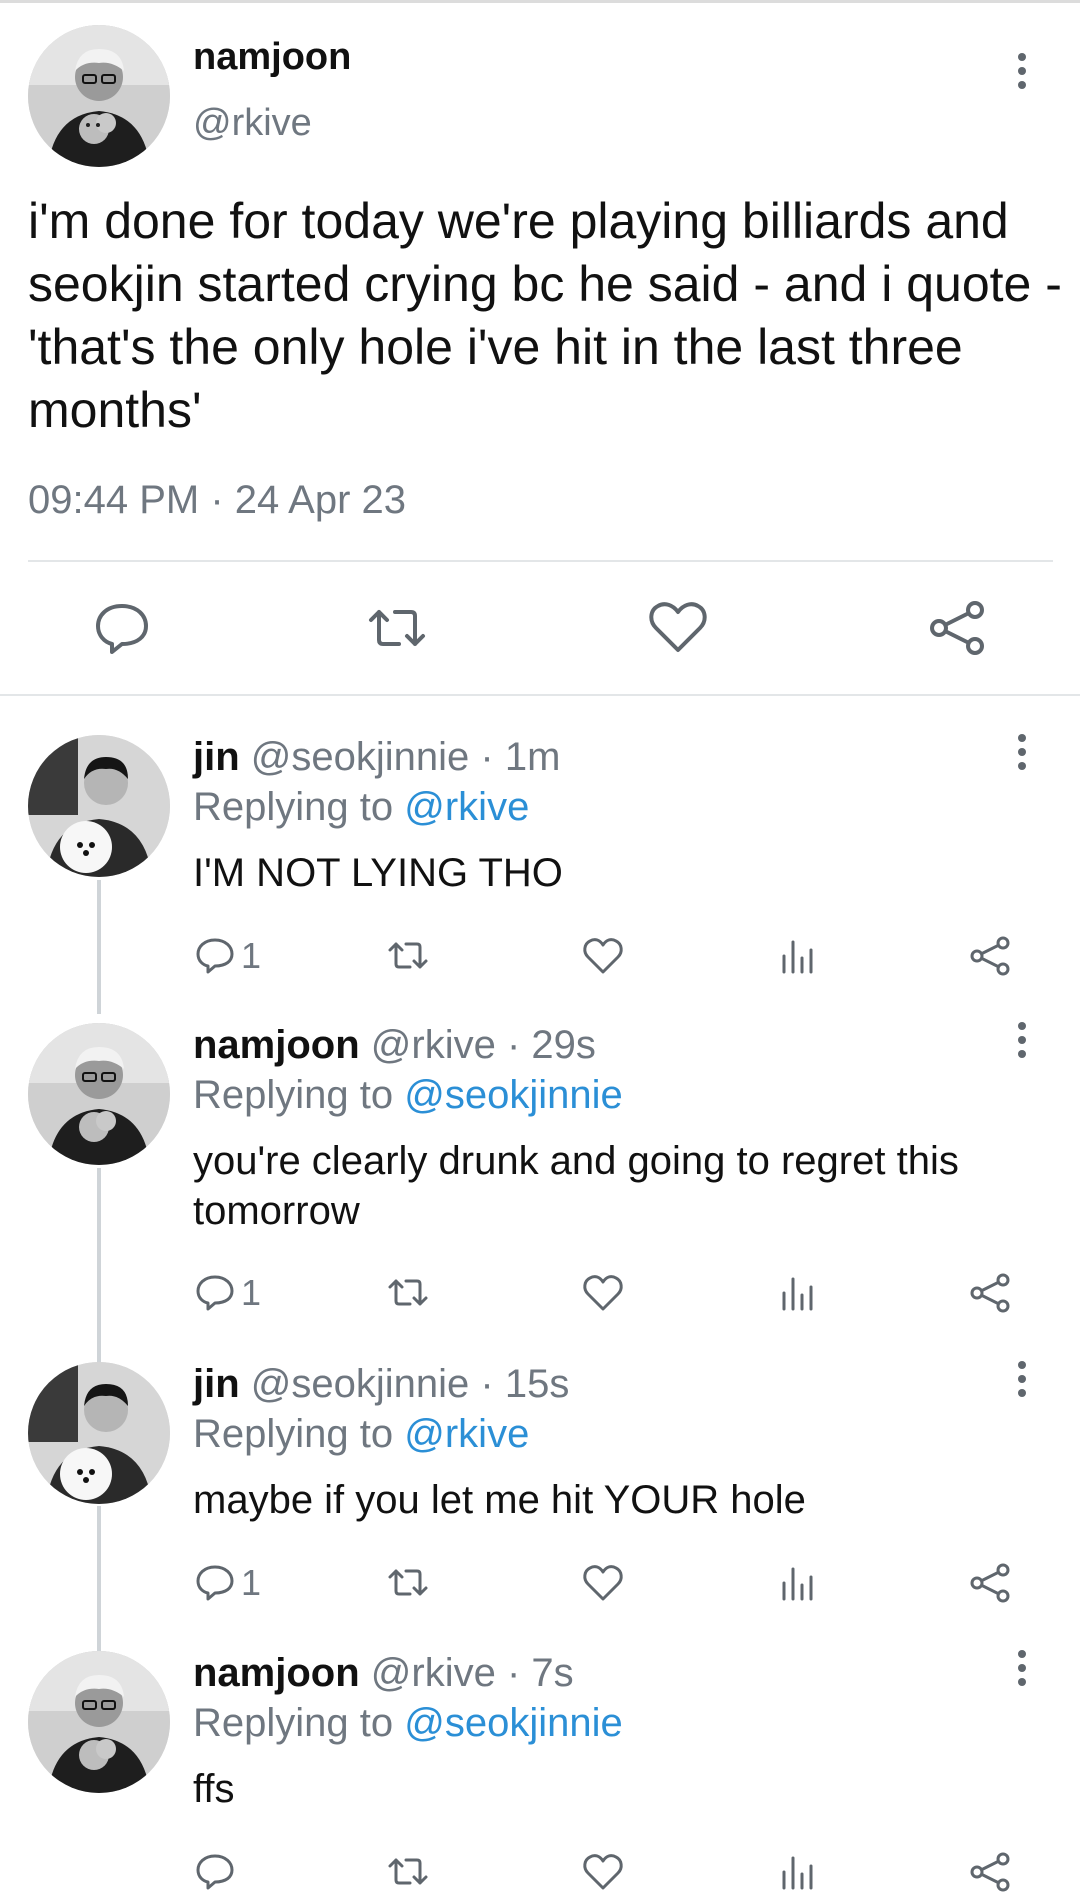 This screenshot has height=1897, width=1080. What do you see at coordinates (214, 1789) in the screenshot?
I see `reply-text: ffs` at bounding box center [214, 1789].